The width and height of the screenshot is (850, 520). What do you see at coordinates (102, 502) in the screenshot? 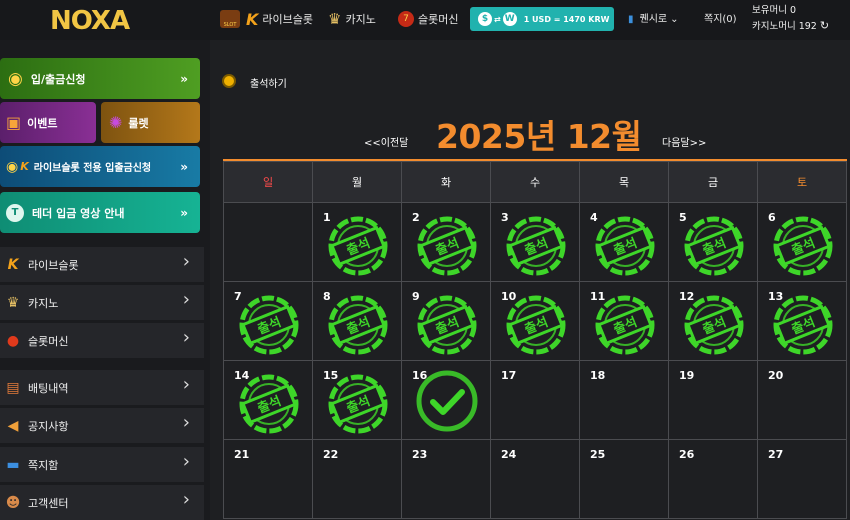
I see `menu-support: ☻ 고객센터 ›` at bounding box center [102, 502].